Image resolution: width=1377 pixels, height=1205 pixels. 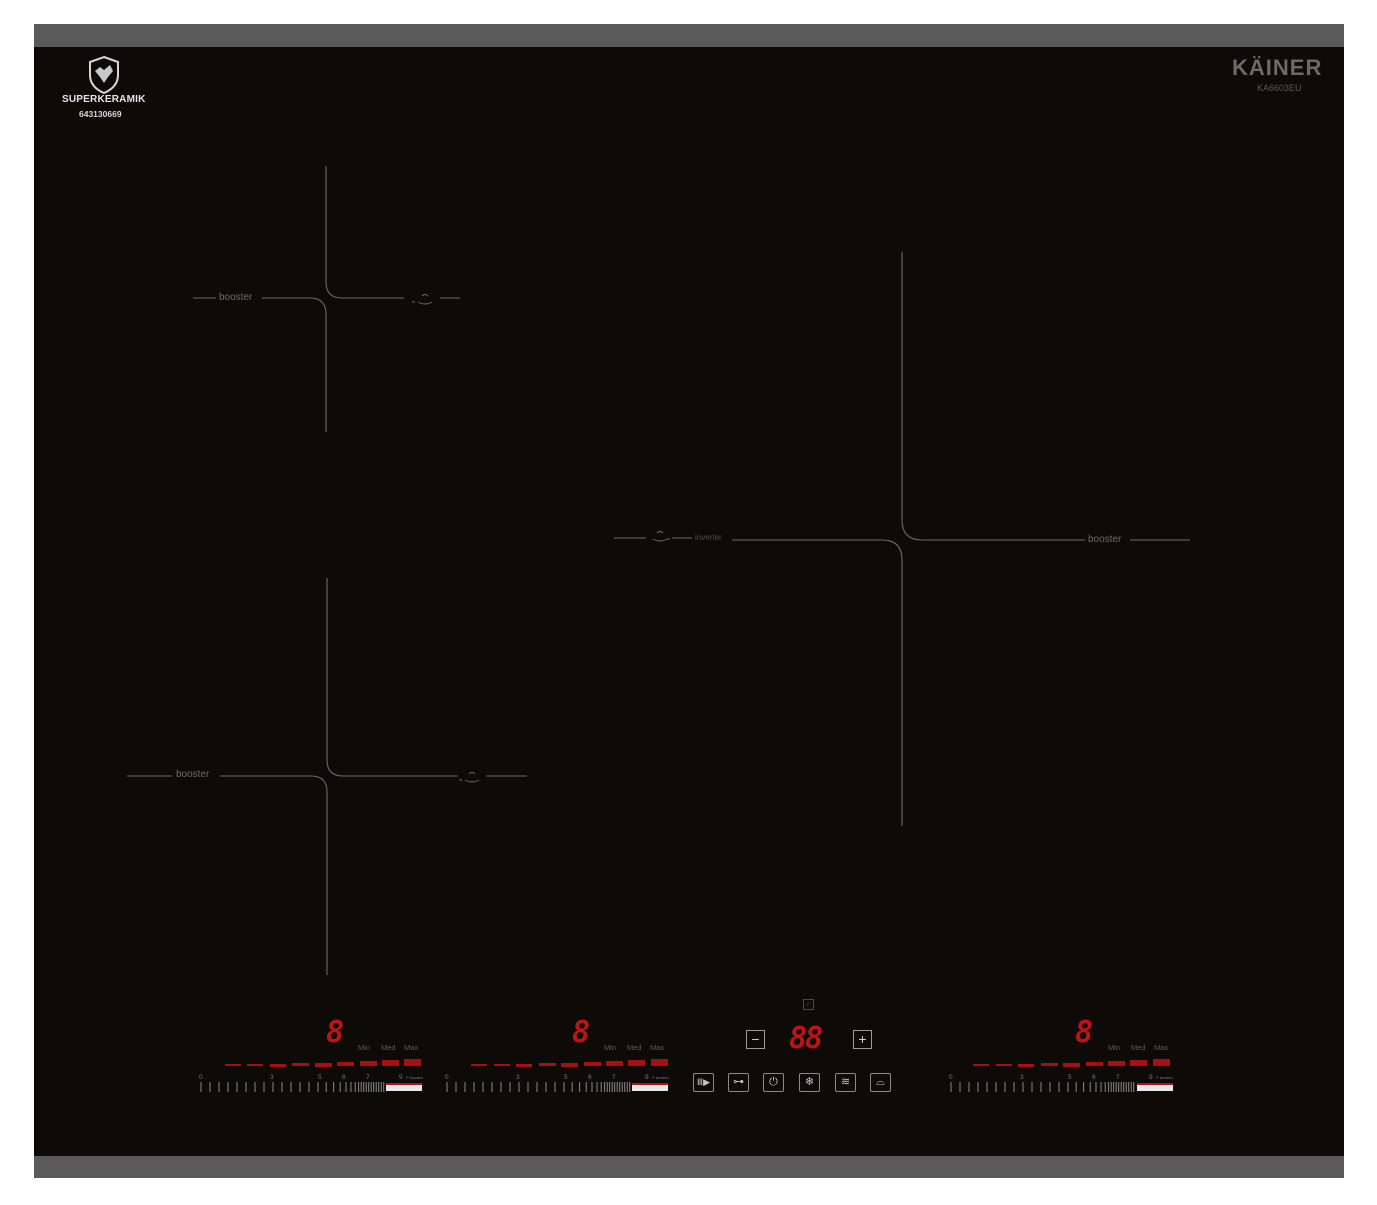 I want to click on zone-2-power-slider, so click(x=556, y=1087).